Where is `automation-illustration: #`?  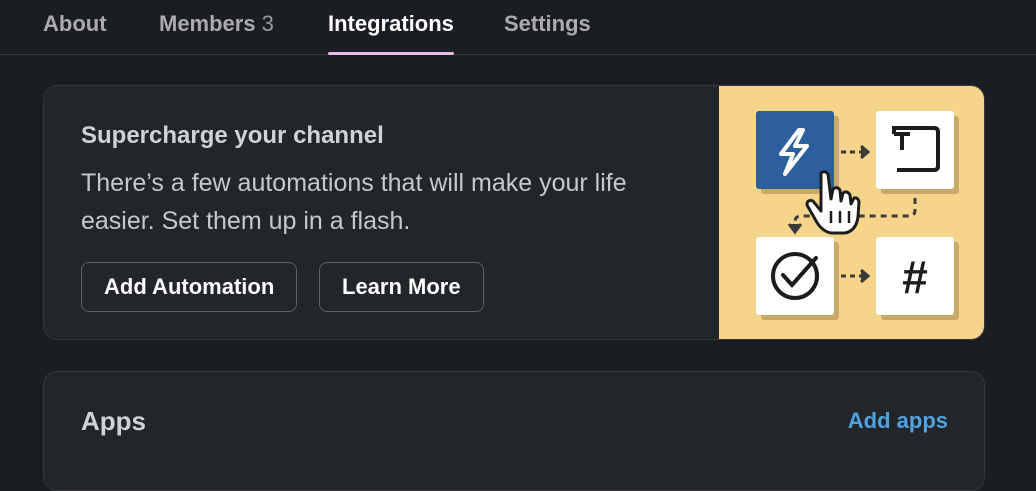 automation-illustration: # is located at coordinates (851, 212).